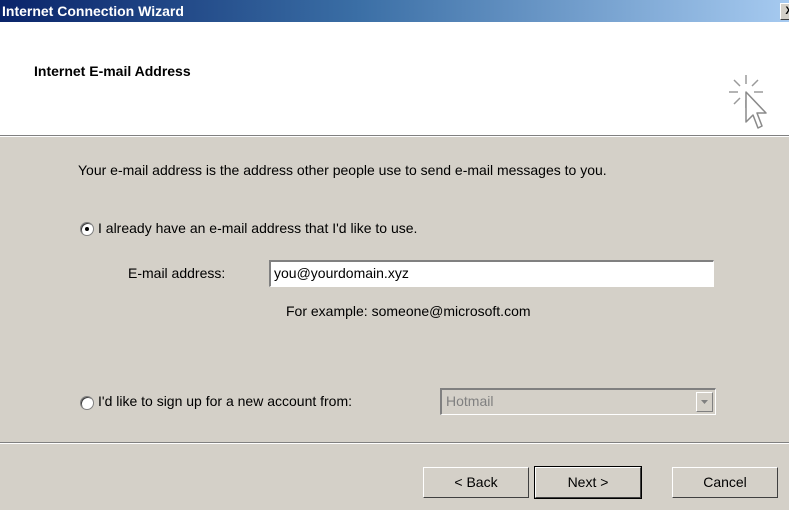 This screenshot has width=789, height=510. I want to click on chevron-down-icon, so click(704, 402).